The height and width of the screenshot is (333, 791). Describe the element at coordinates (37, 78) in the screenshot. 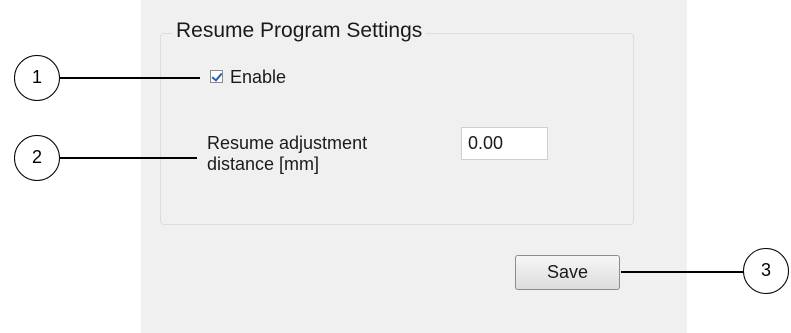

I see `callout-marker-1: 1` at that location.